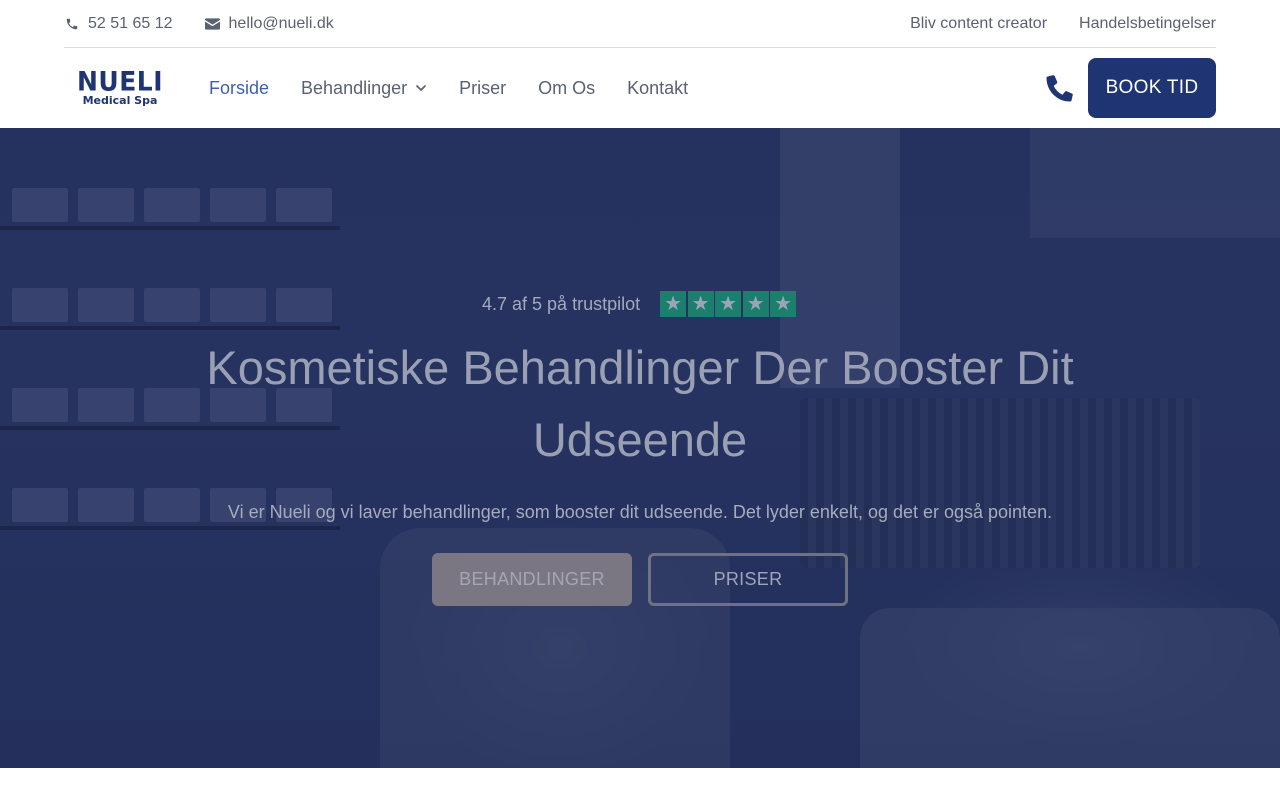 This screenshot has height=800, width=1280. Describe the element at coordinates (1147, 24) in the screenshot. I see `link-terms: Handelsbetingelser` at that location.